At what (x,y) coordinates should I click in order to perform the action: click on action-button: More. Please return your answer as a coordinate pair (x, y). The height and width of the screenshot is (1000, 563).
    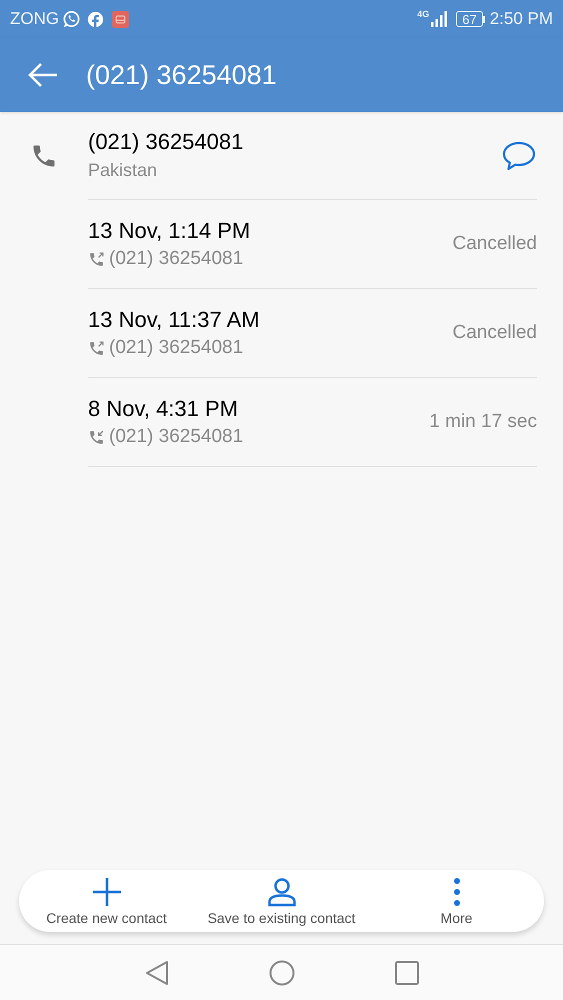
    Looking at the image, I should click on (456, 901).